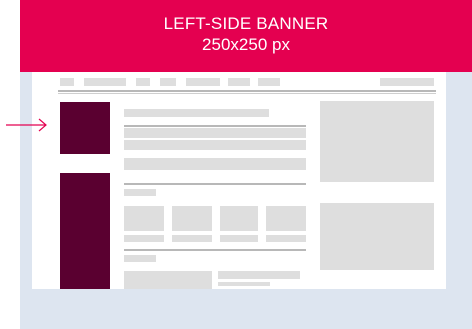 The image size is (472, 329). What do you see at coordinates (246, 44) in the screenshot?
I see `banner-size-label: 250x250 px` at bounding box center [246, 44].